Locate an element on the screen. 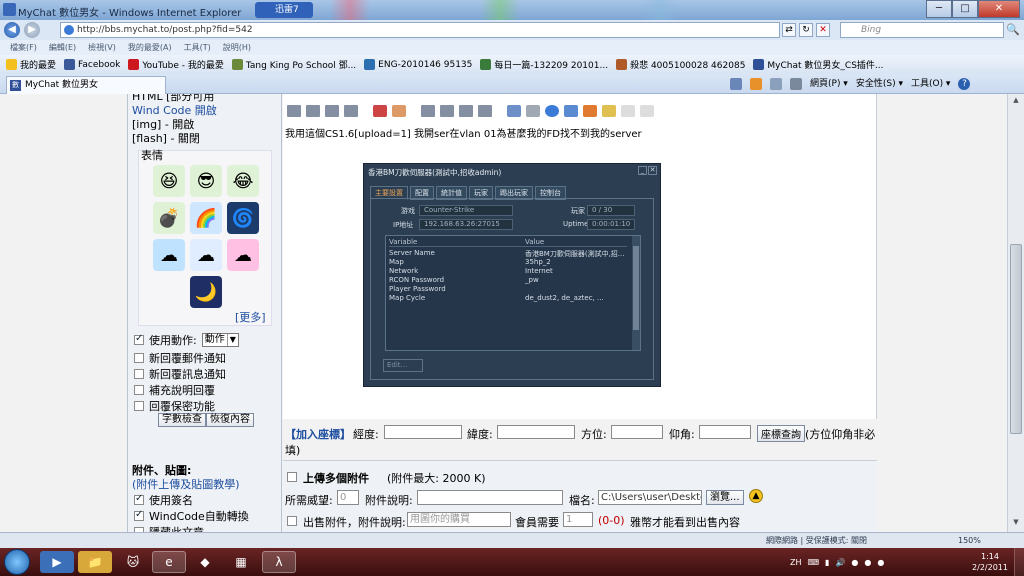 The width and height of the screenshot is (1024, 576). latitude-input is located at coordinates (536, 432).